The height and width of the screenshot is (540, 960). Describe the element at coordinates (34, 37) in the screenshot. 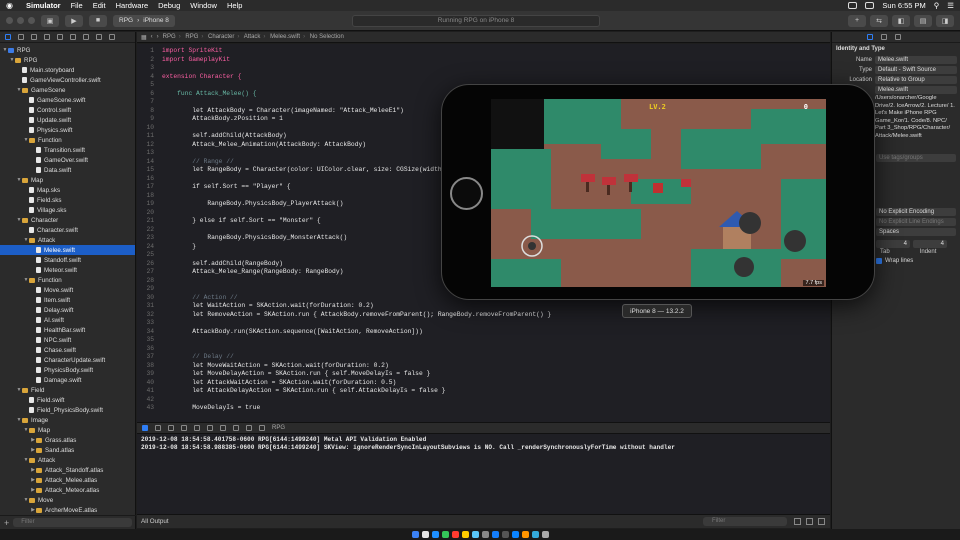

I see `symbol-icon` at that location.